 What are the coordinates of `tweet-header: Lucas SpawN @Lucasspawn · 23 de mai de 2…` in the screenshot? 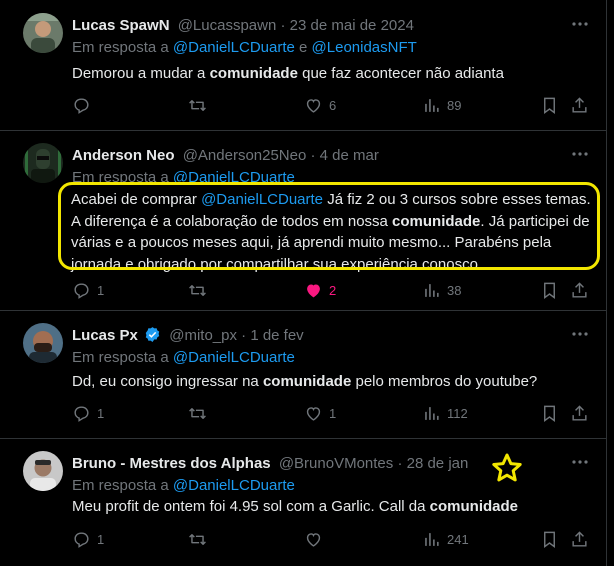 It's located at (243, 26).